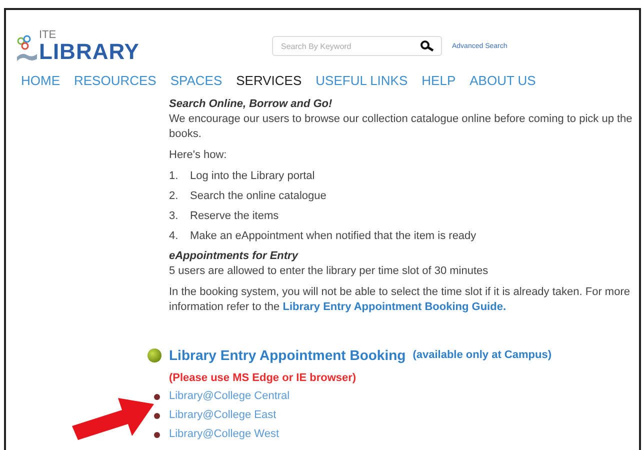 This screenshot has width=643, height=450. I want to click on step-text: Reserve the items, so click(234, 216).